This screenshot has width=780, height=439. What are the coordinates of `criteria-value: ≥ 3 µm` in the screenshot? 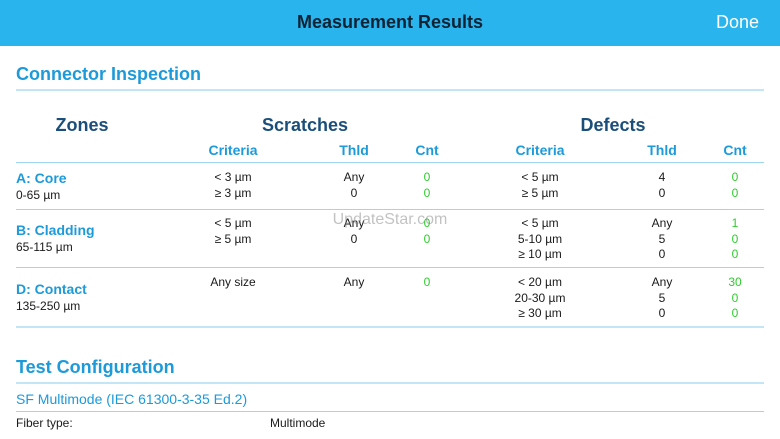 It's located at (233, 192).